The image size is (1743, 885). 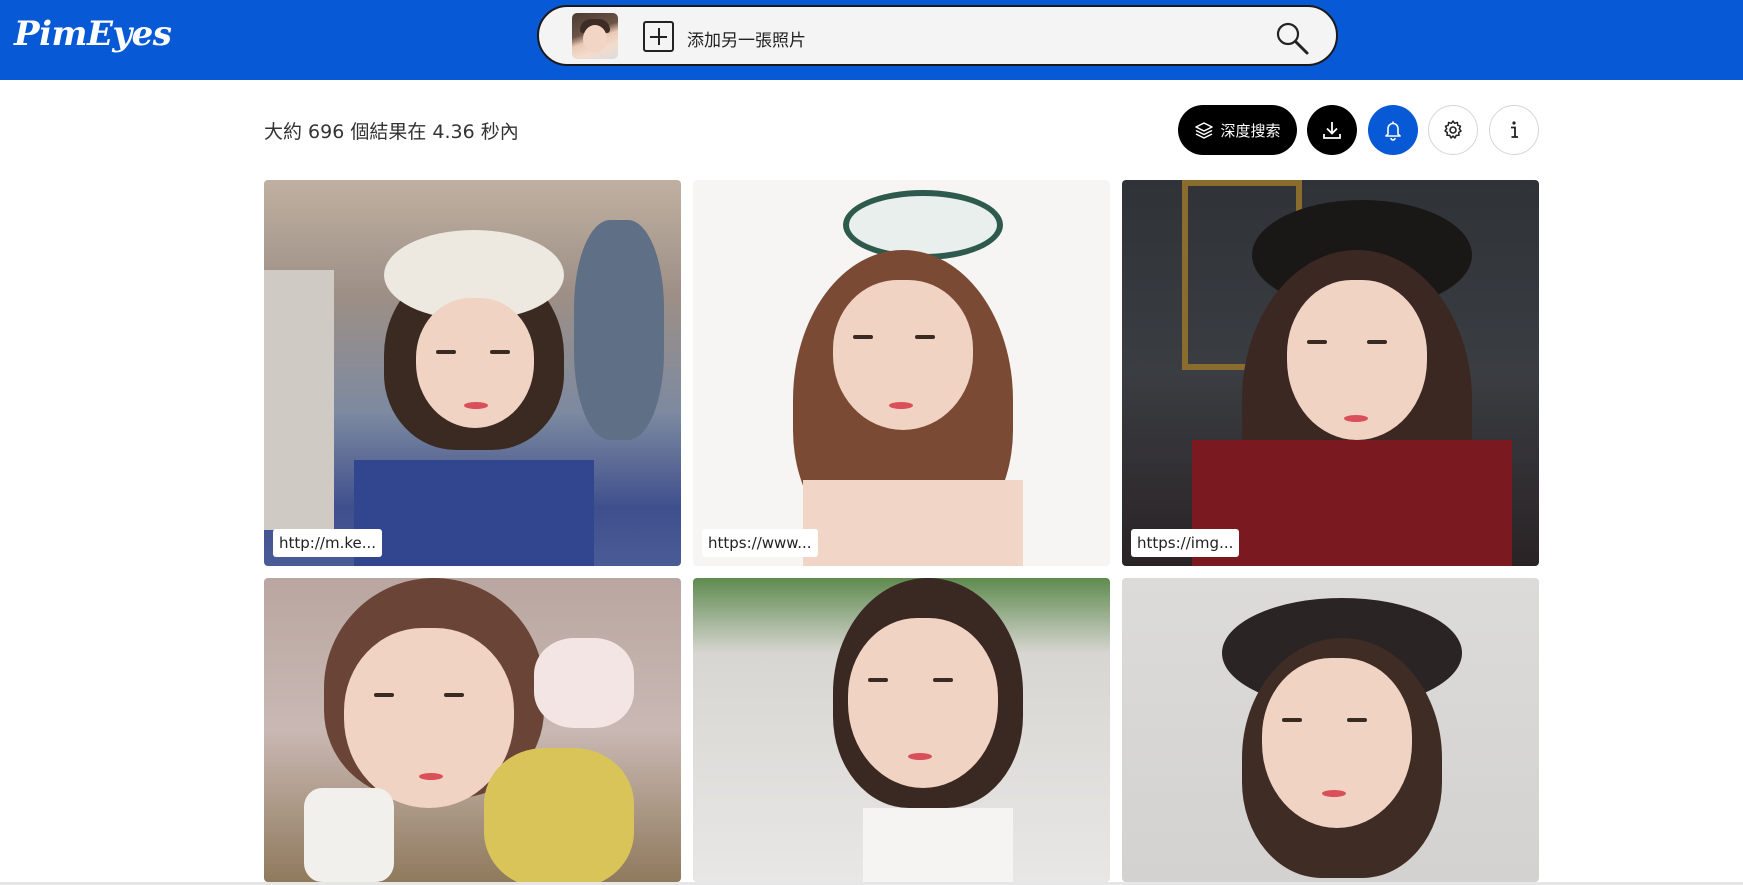 What do you see at coordinates (937, 35) in the screenshot?
I see `search-bar: 添加另一張照片` at bounding box center [937, 35].